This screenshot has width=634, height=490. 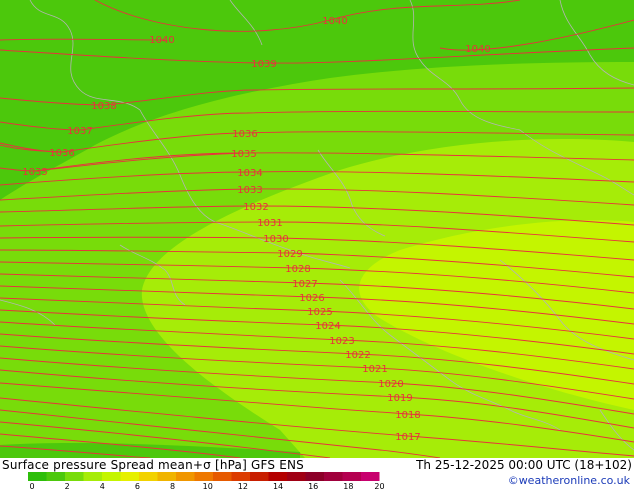 What do you see at coordinates (390, 384) in the screenshot?
I see `isobar-label-1020: 1020` at bounding box center [390, 384].